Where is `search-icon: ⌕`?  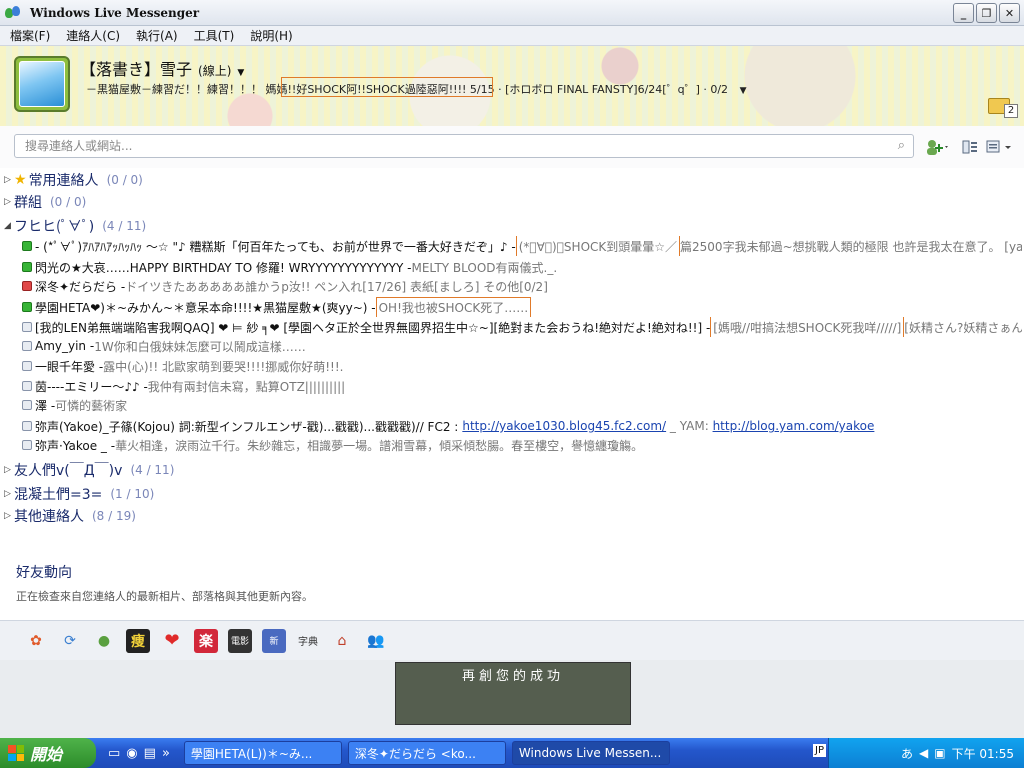 search-icon: ⌕ is located at coordinates (901, 146).